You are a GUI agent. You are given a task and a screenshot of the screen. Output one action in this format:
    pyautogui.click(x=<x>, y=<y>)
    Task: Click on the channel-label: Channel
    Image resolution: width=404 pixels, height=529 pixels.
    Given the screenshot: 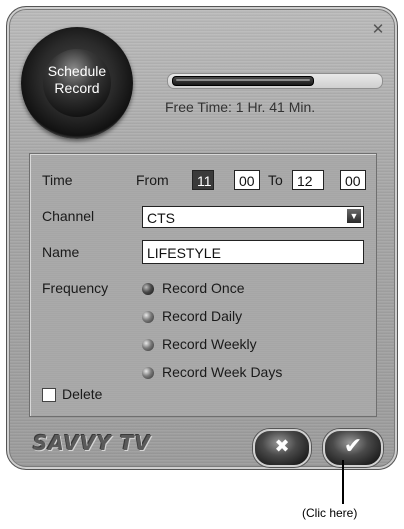 What is the action you would take?
    pyautogui.click(x=68, y=216)
    